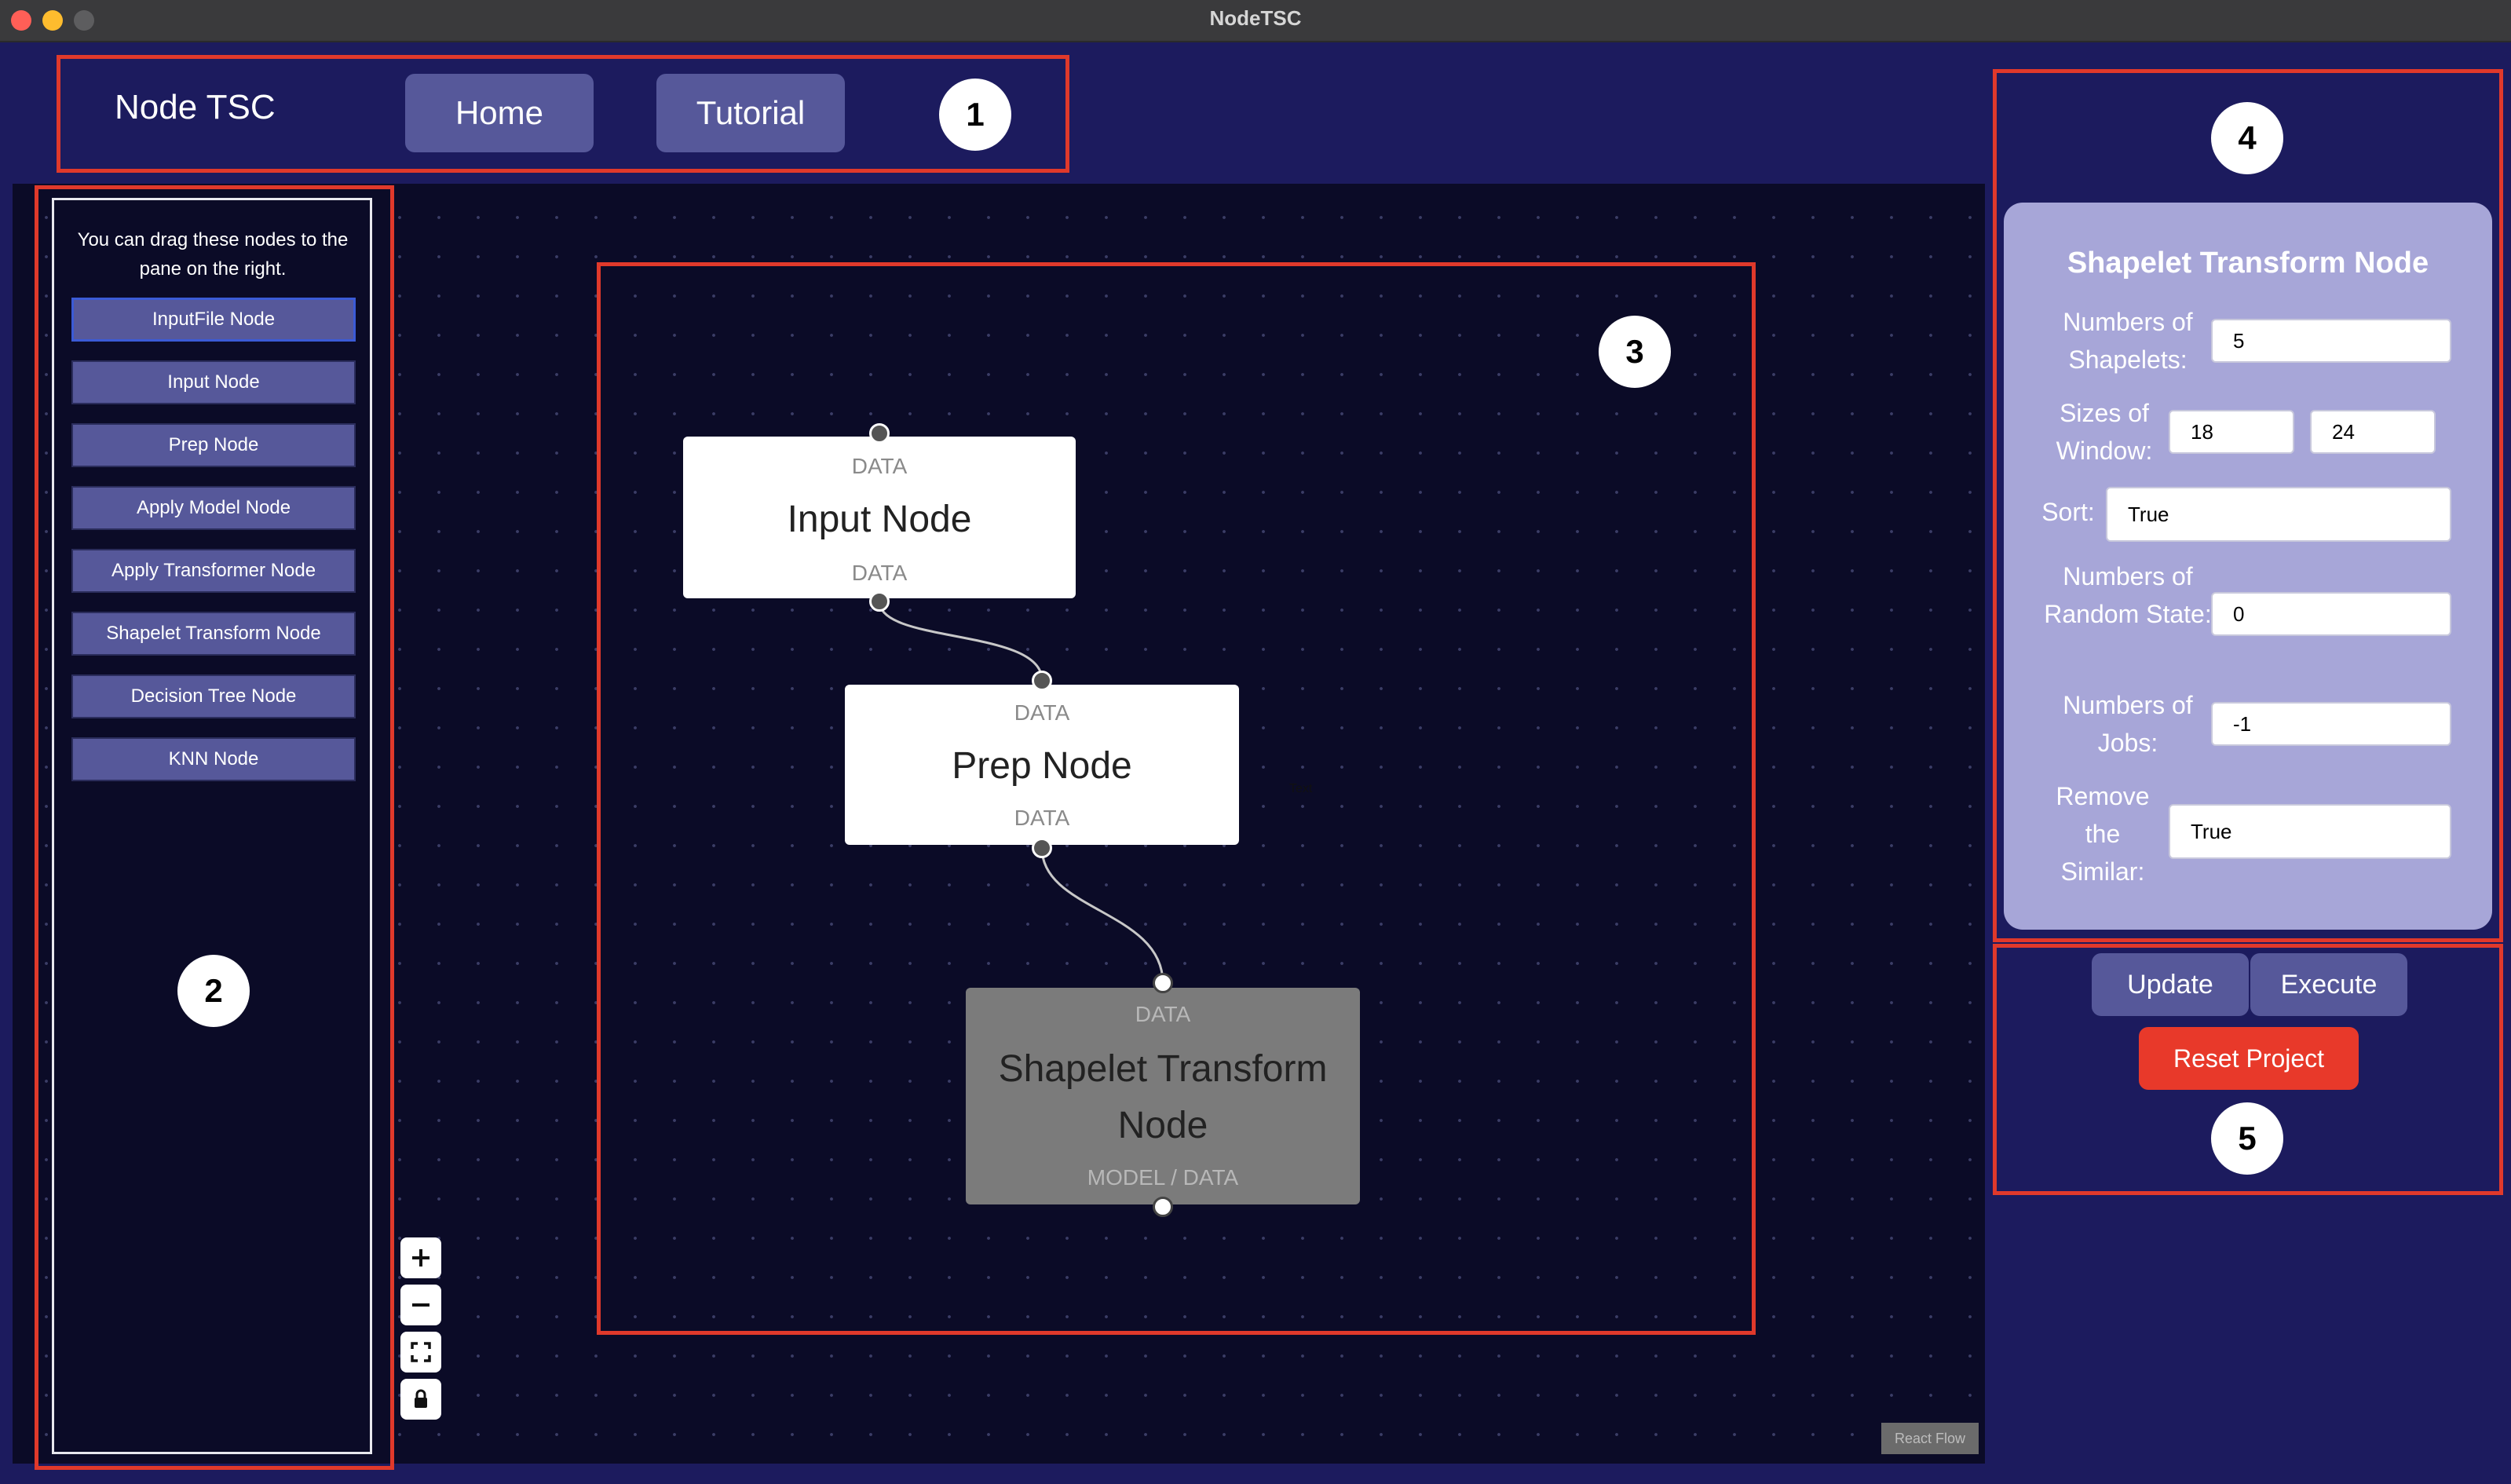 The height and width of the screenshot is (1484, 2511). What do you see at coordinates (1930, 1439) in the screenshot?
I see `react-flow-attribution: React Flow` at bounding box center [1930, 1439].